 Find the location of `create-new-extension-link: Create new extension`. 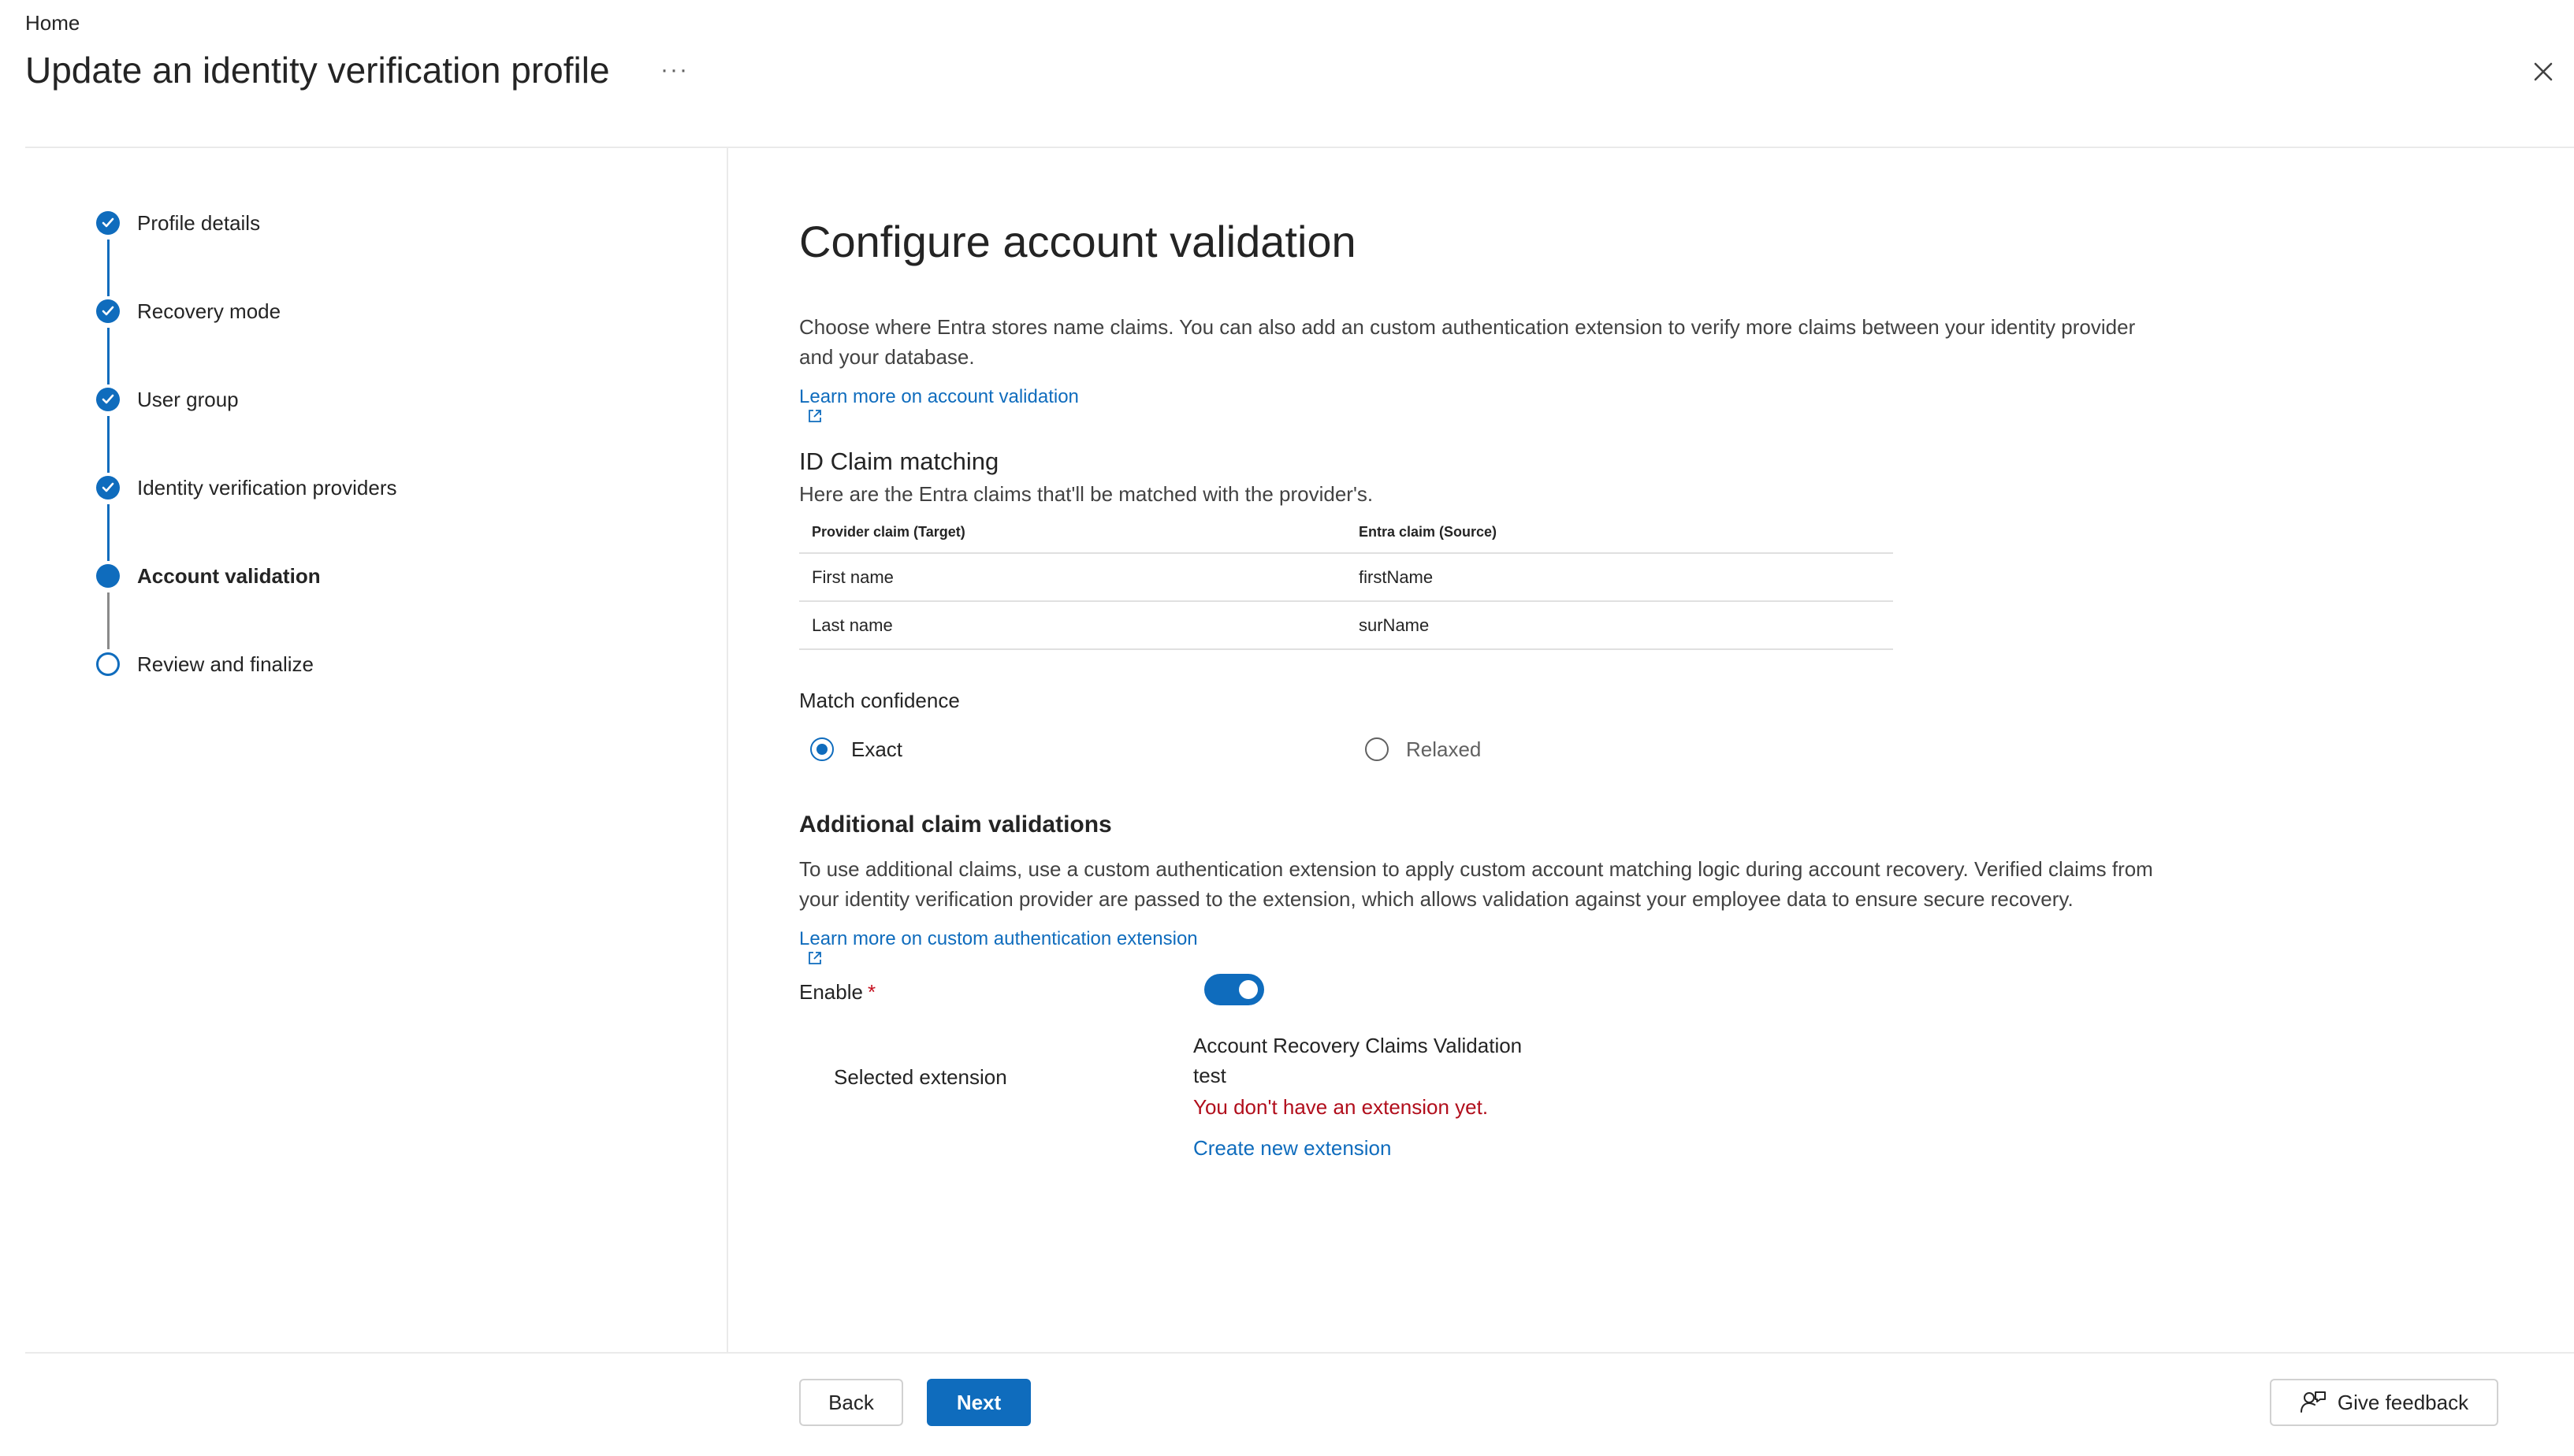

create-new-extension-link: Create new extension is located at coordinates (1292, 1148).